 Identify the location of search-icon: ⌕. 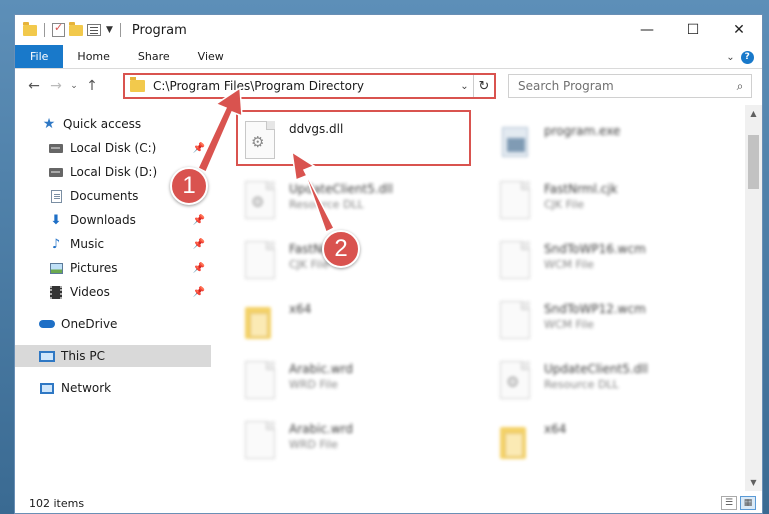
(740, 86).